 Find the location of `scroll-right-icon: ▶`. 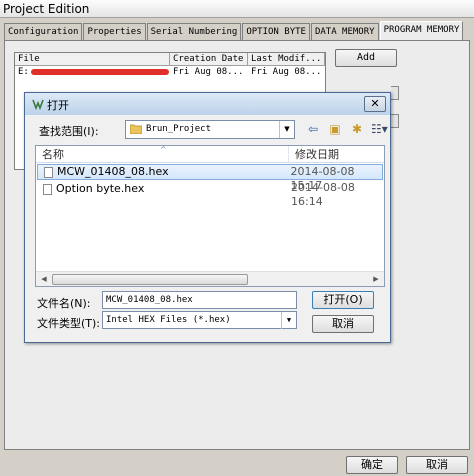

scroll-right-icon: ▶ is located at coordinates (376, 279).